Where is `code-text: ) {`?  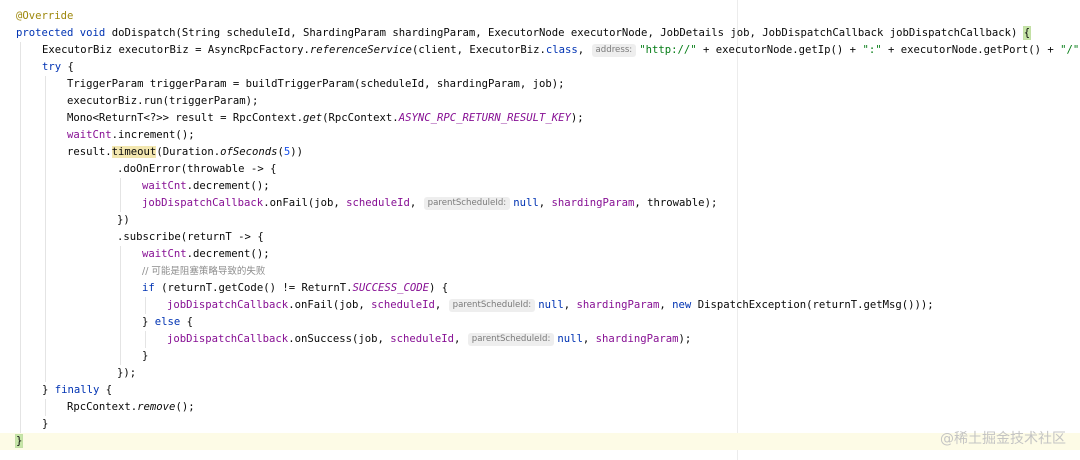 code-text: ) { is located at coordinates (439, 288).